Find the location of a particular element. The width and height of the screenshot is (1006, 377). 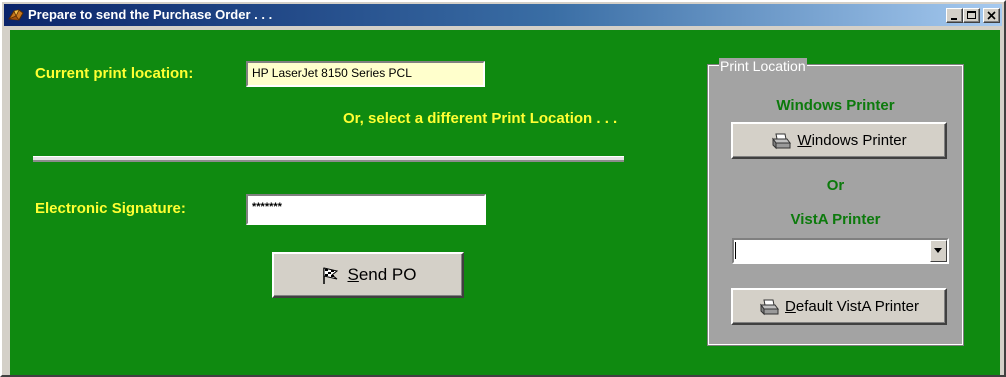

app-icon is located at coordinates (16, 15).